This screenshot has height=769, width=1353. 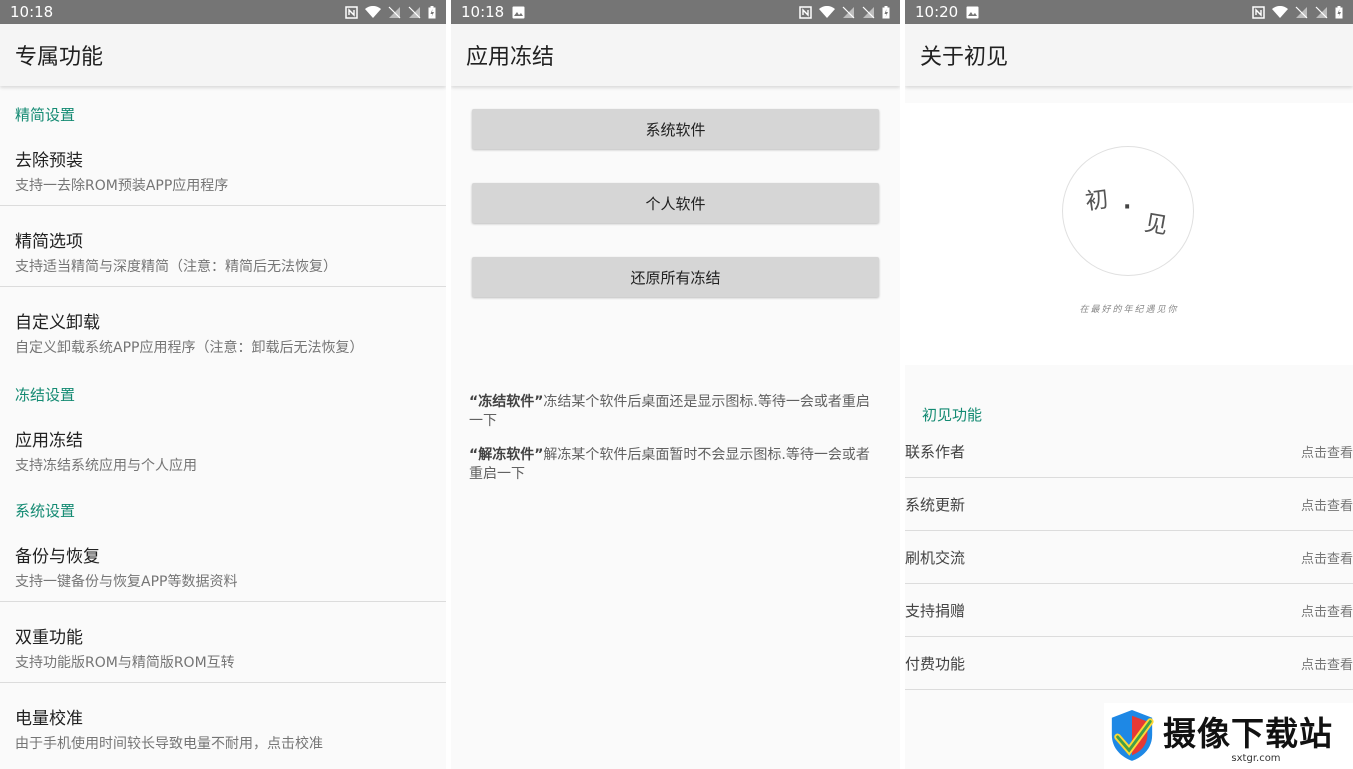 What do you see at coordinates (57, 557) in the screenshot?
I see `item-title: 备份与恢复` at bounding box center [57, 557].